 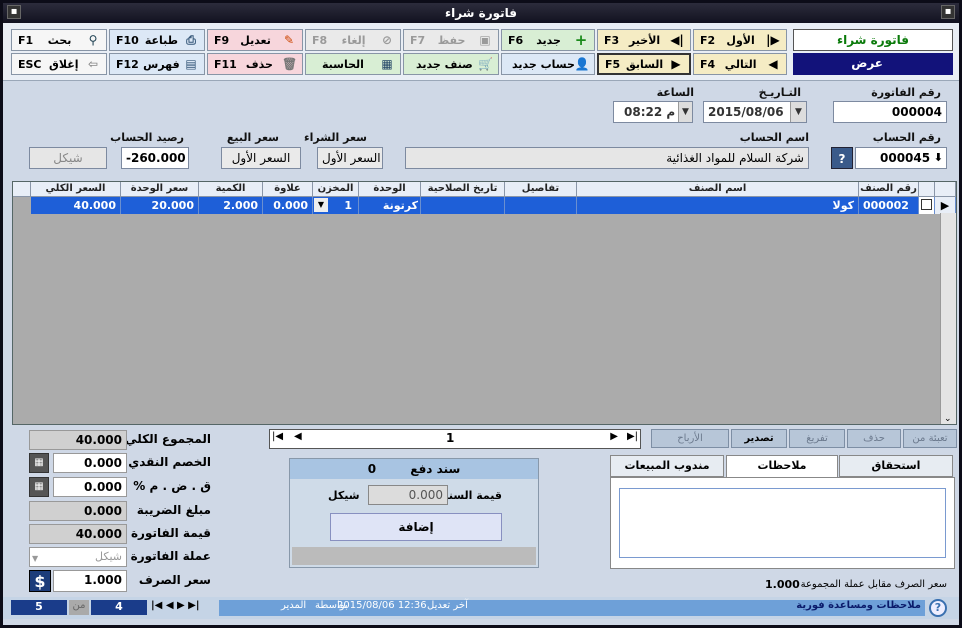 What do you see at coordinates (755, 112) in the screenshot?
I see `date-field: 2015/08/06 ▼` at bounding box center [755, 112].